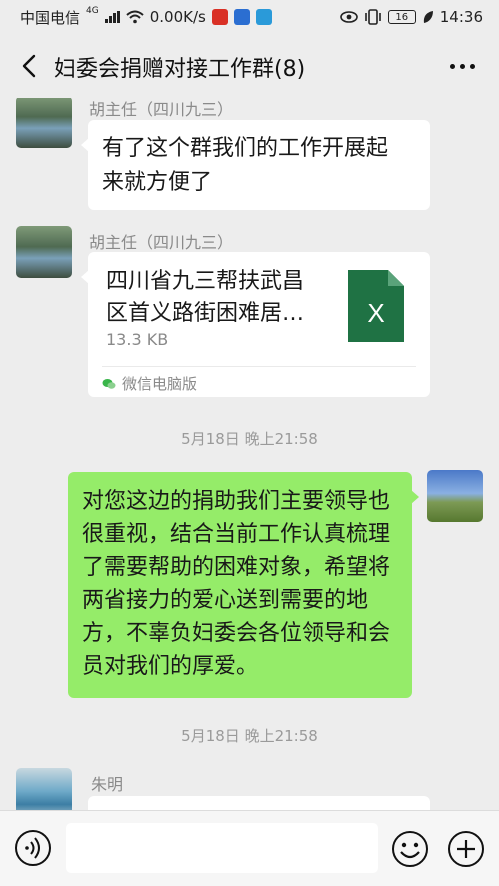 The image size is (499, 886). I want to click on excel-file-icon: X, so click(376, 306).